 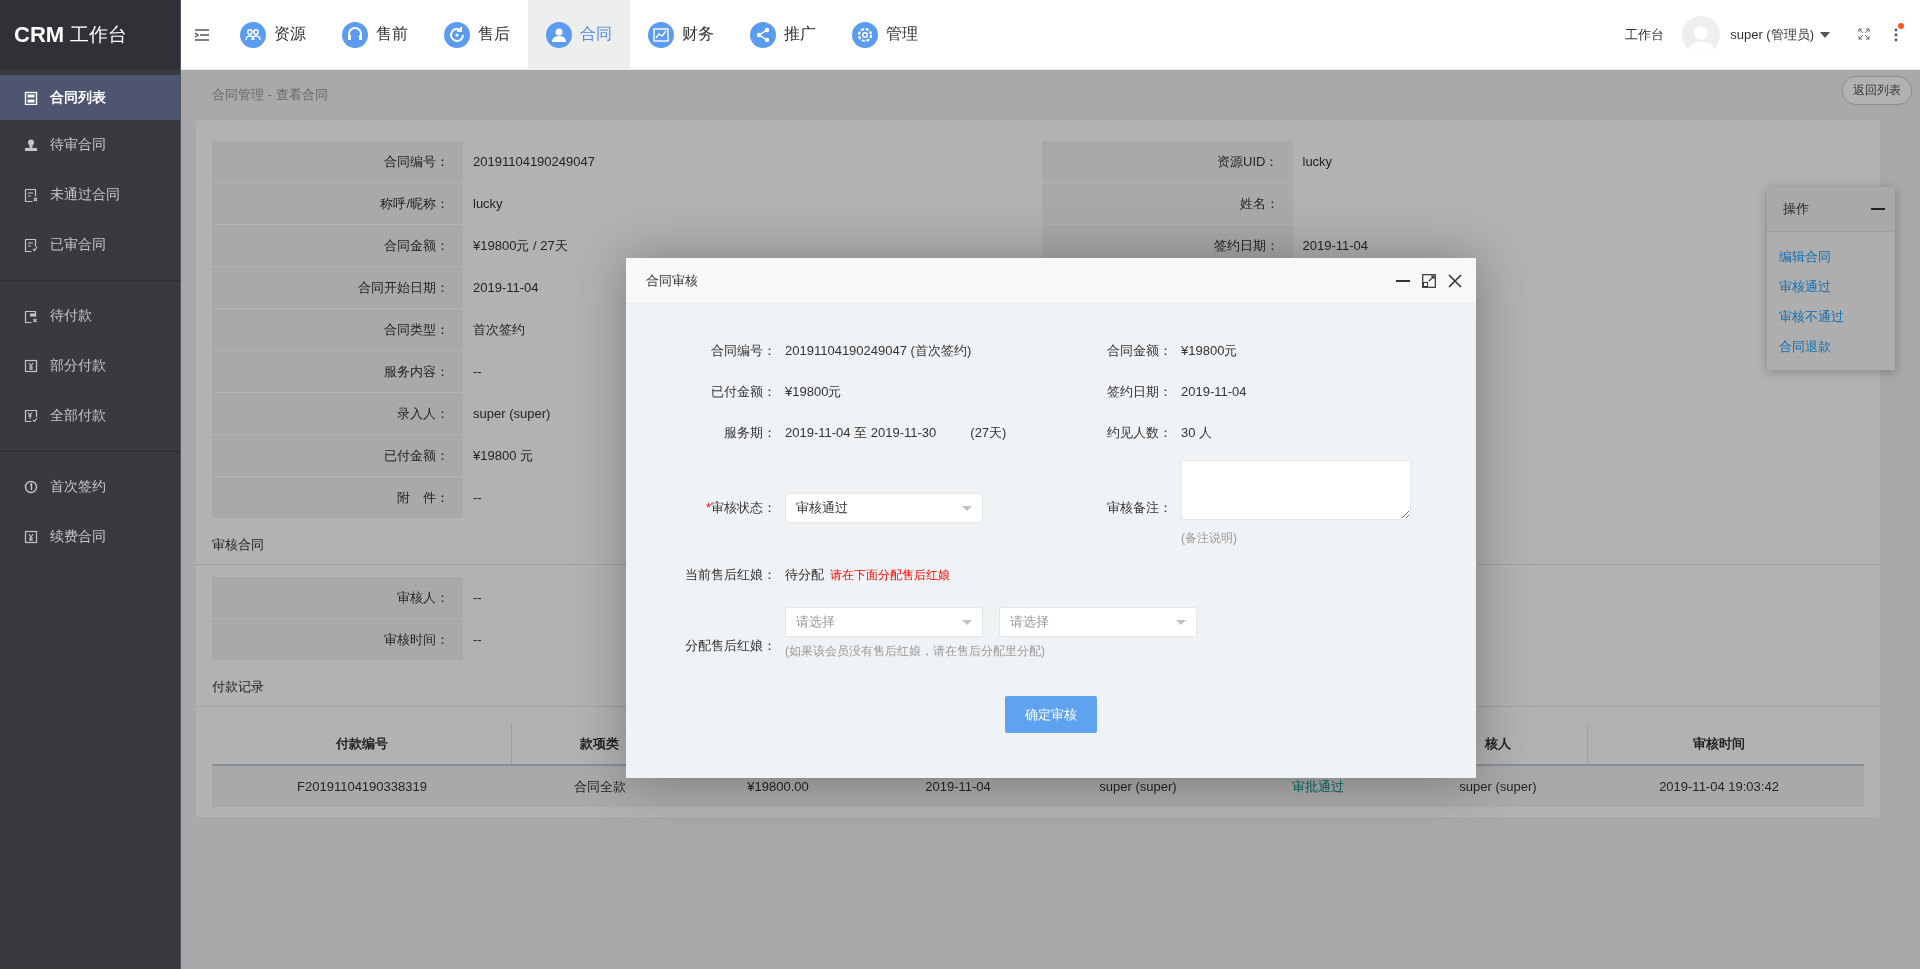 What do you see at coordinates (90, 487) in the screenshot?
I see `sidebar-item: 首次签约` at bounding box center [90, 487].